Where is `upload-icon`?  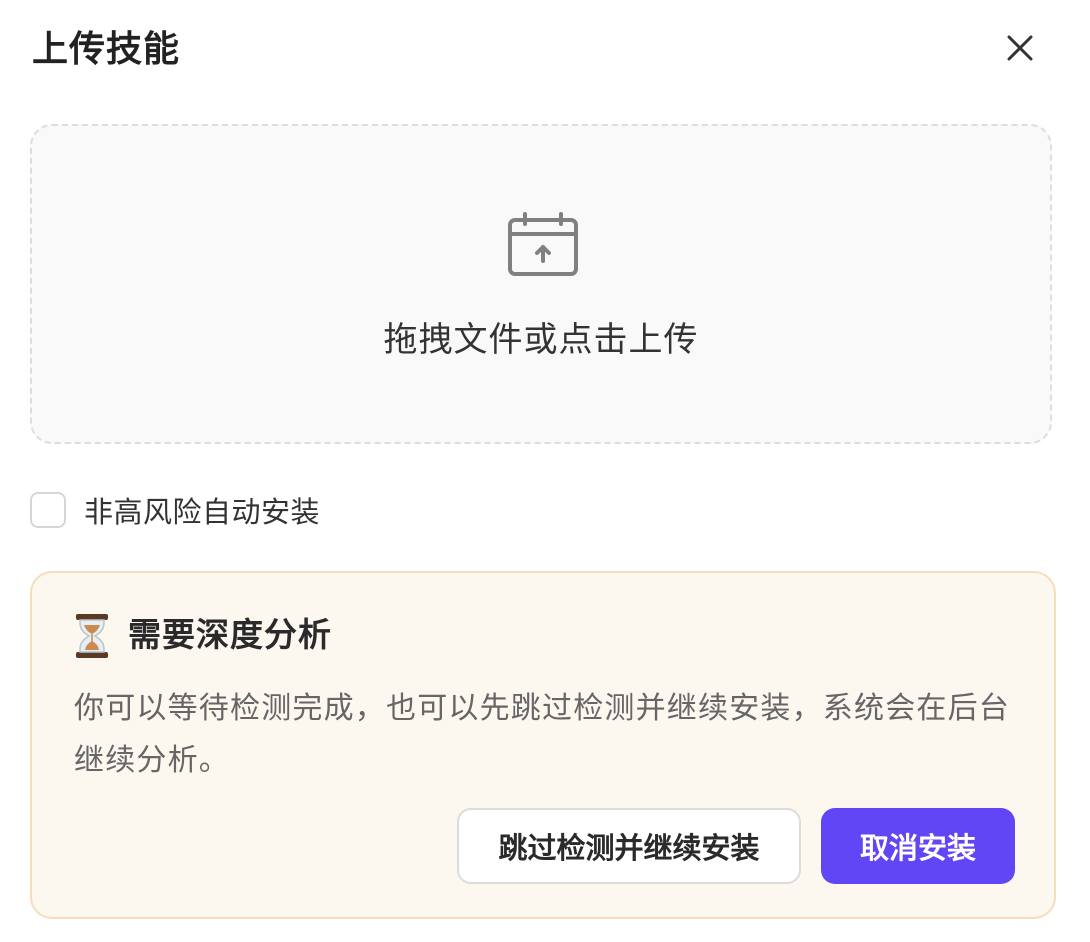
upload-icon is located at coordinates (543, 244).